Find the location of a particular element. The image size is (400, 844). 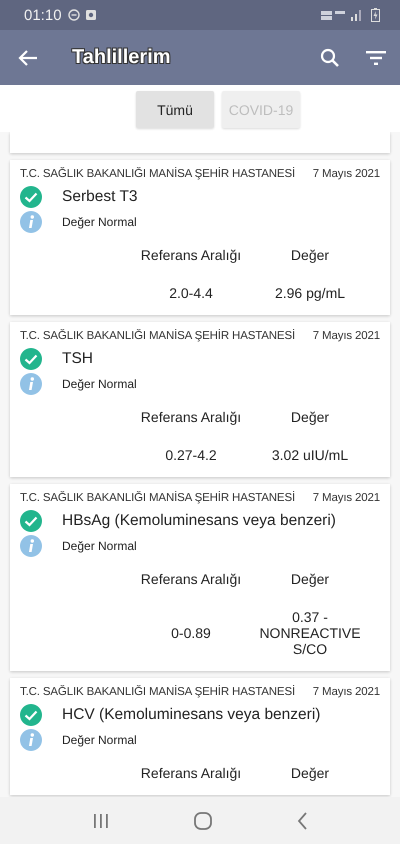

battery-charging-icon is located at coordinates (375, 15).